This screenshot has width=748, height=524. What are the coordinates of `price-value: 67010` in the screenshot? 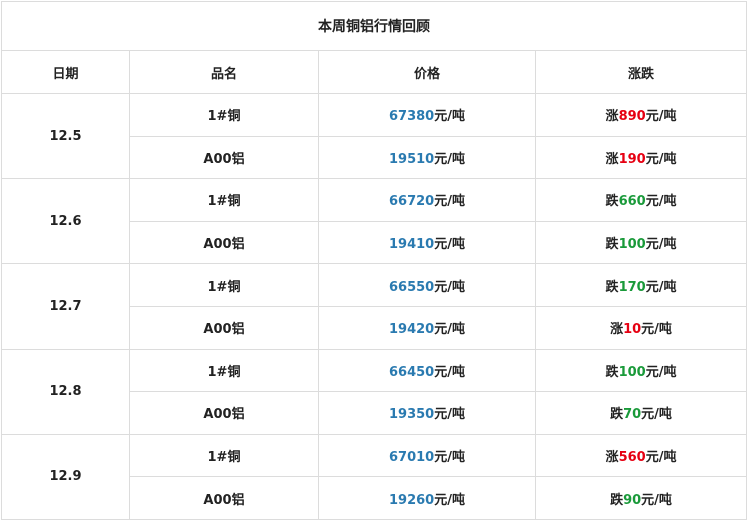 It's located at (412, 458).